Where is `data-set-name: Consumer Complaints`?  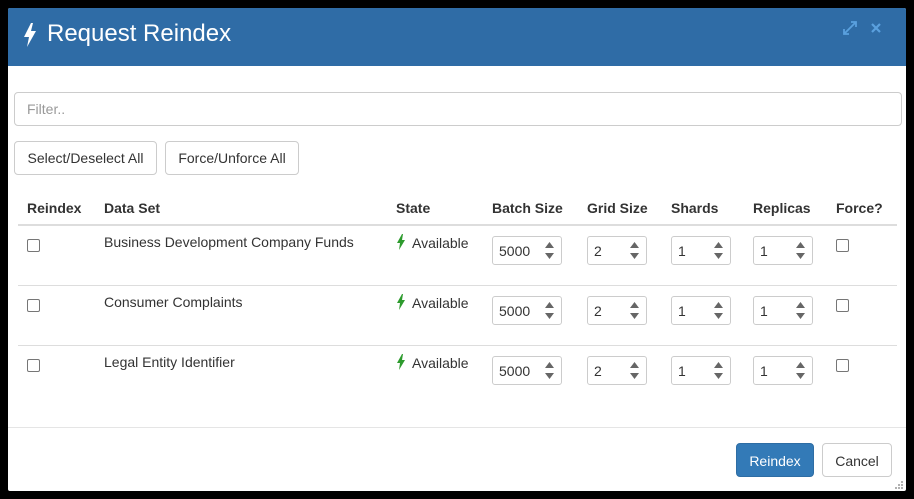 data-set-name: Consumer Complaints is located at coordinates (241, 314).